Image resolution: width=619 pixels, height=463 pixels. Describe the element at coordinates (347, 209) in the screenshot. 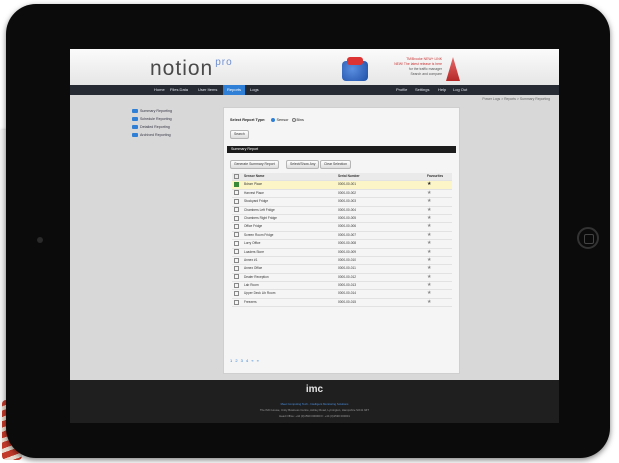

I see `serial-number: 0000-00-004` at that location.